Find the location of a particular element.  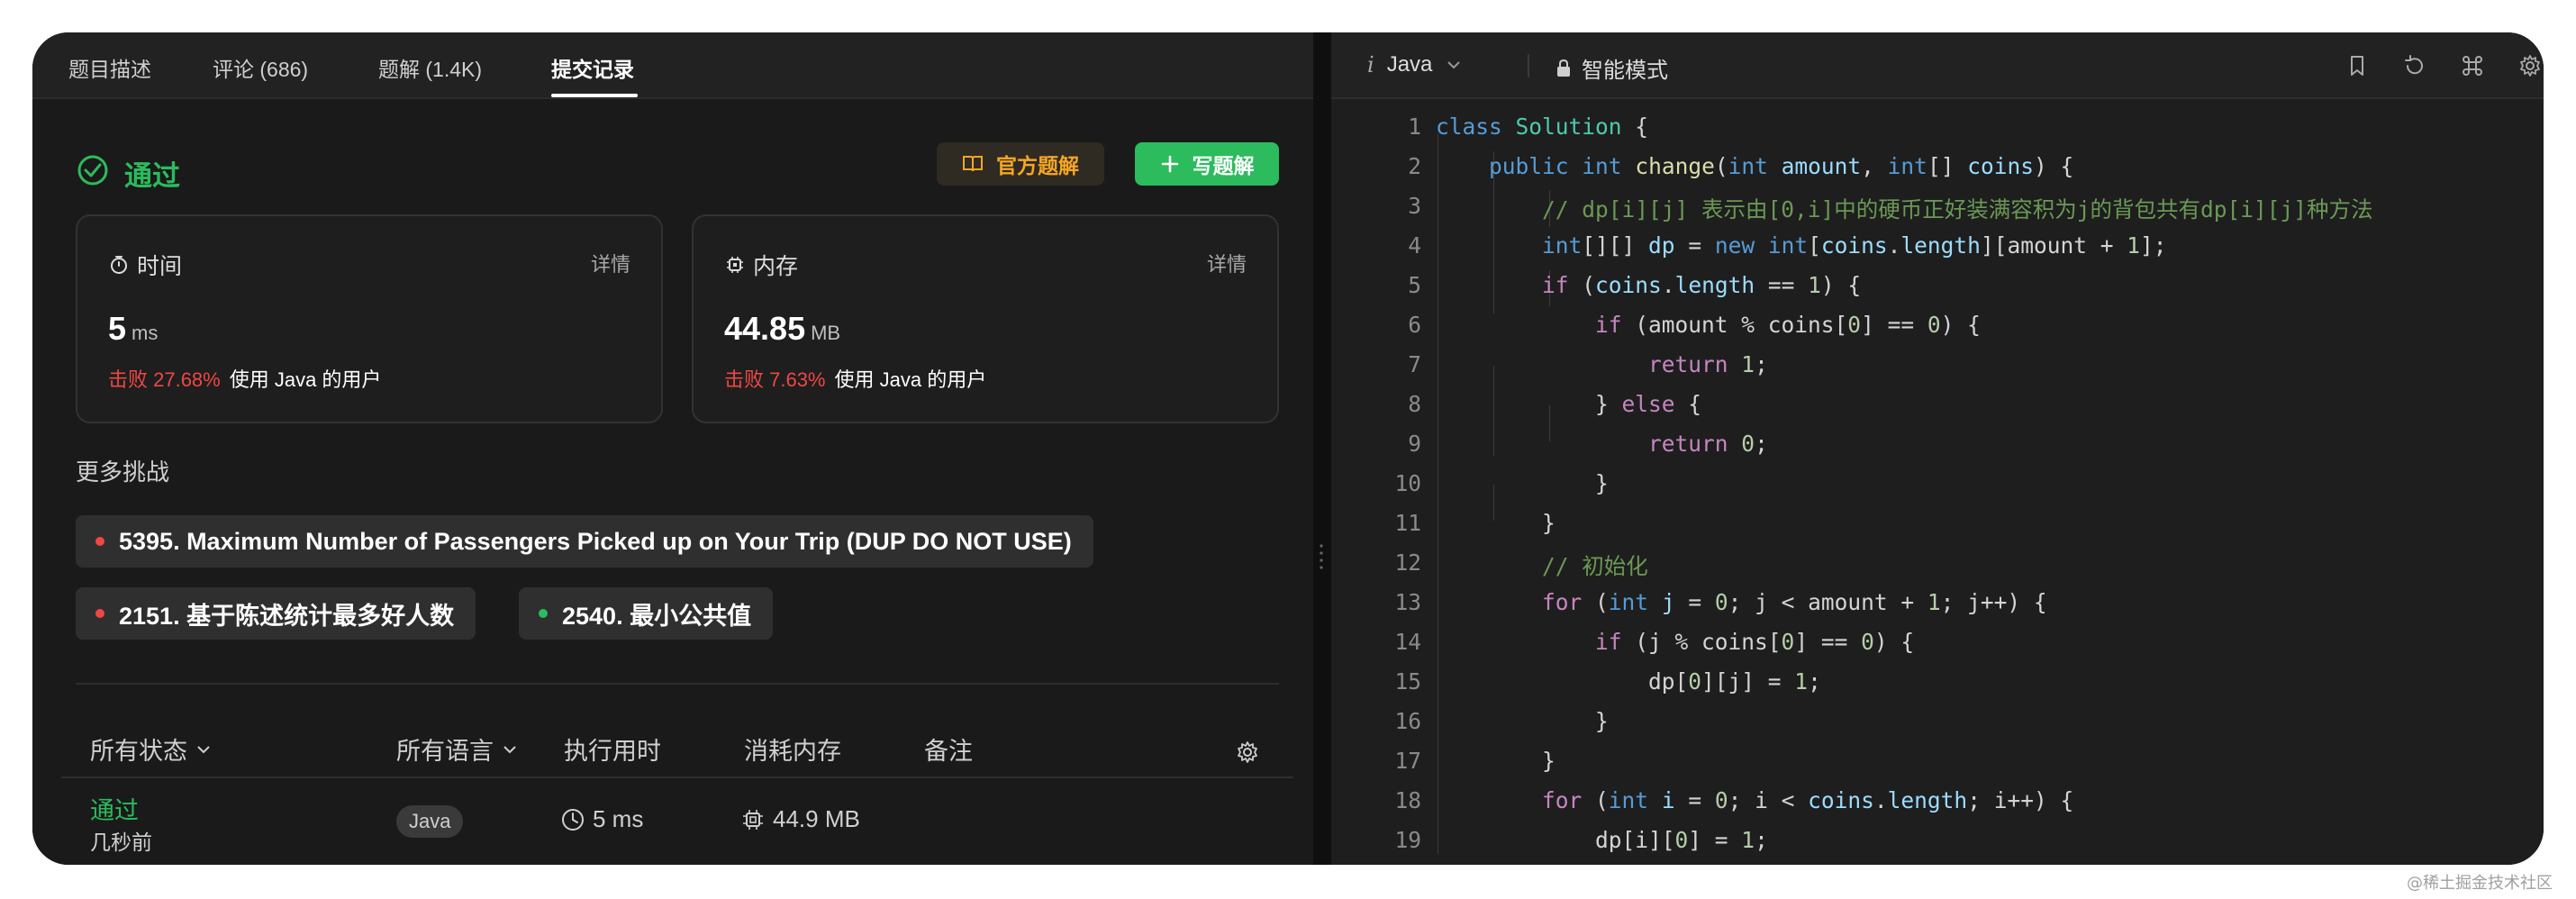

tab-comments: 评论 (686) is located at coordinates (260, 67).